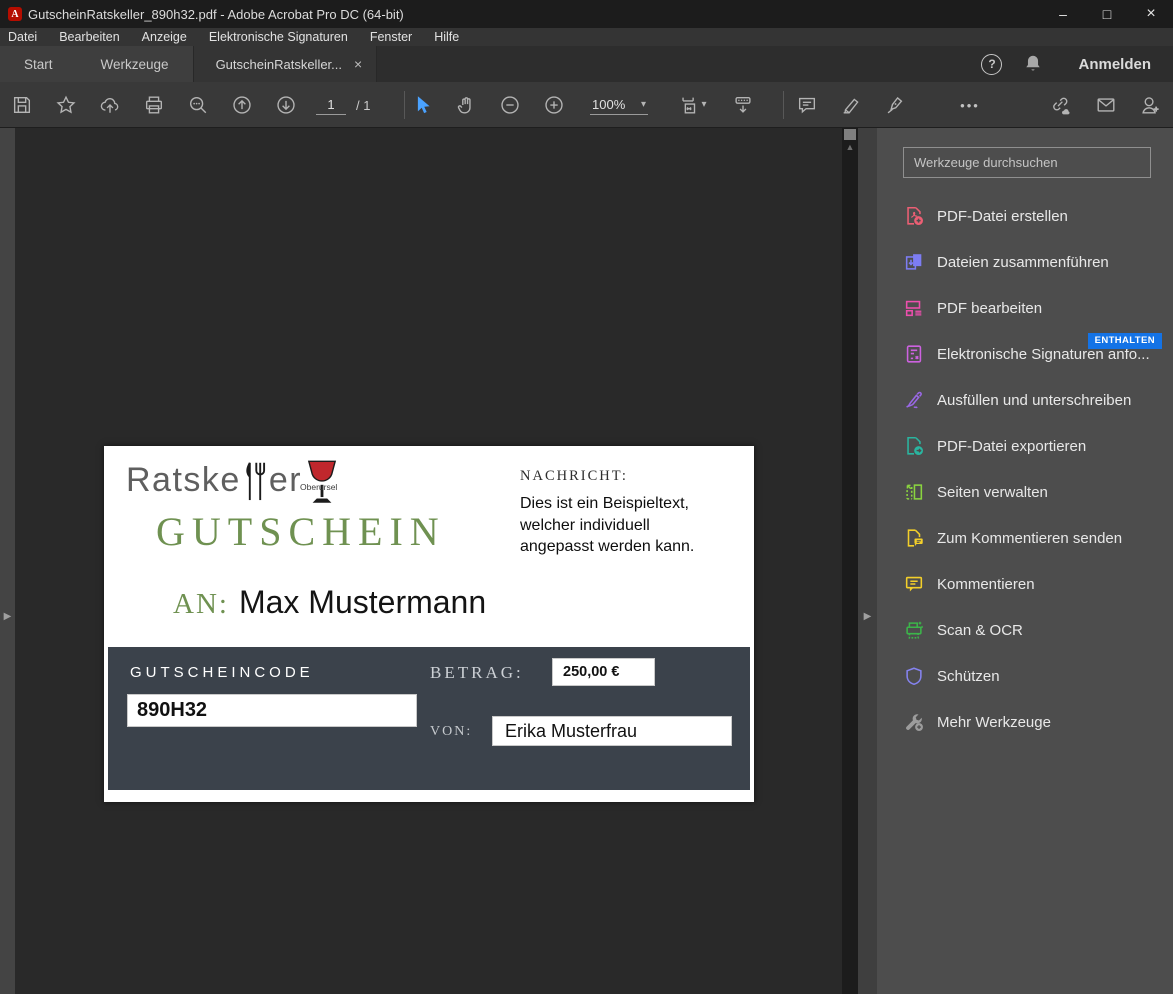  What do you see at coordinates (89, 37) in the screenshot?
I see `menu-bearbeiten: Bearbeiten` at bounding box center [89, 37].